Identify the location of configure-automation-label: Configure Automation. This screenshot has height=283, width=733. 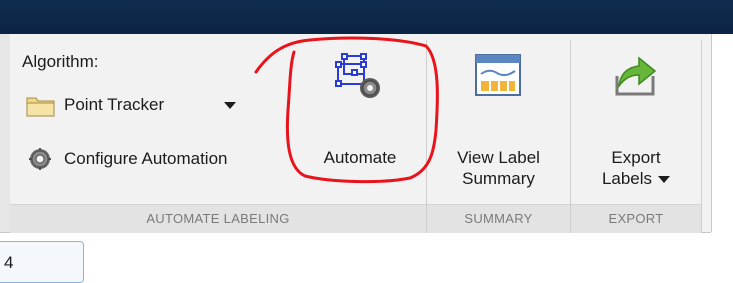
(146, 158).